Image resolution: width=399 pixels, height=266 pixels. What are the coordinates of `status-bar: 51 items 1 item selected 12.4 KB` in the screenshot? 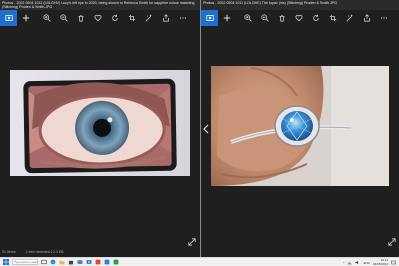 It's located at (100, 251).